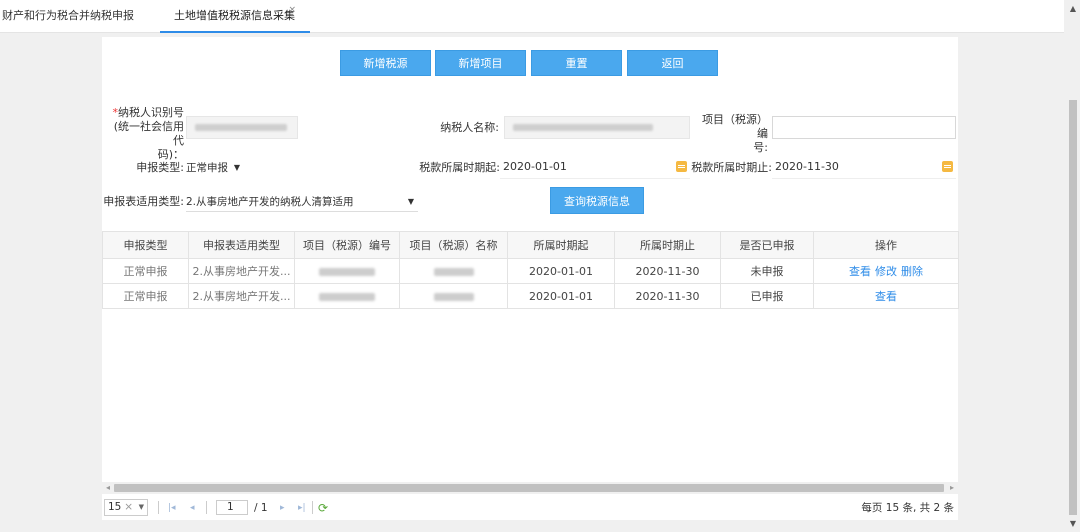  Describe the element at coordinates (145, 245) in the screenshot. I see `column-header: 申报类型` at that location.